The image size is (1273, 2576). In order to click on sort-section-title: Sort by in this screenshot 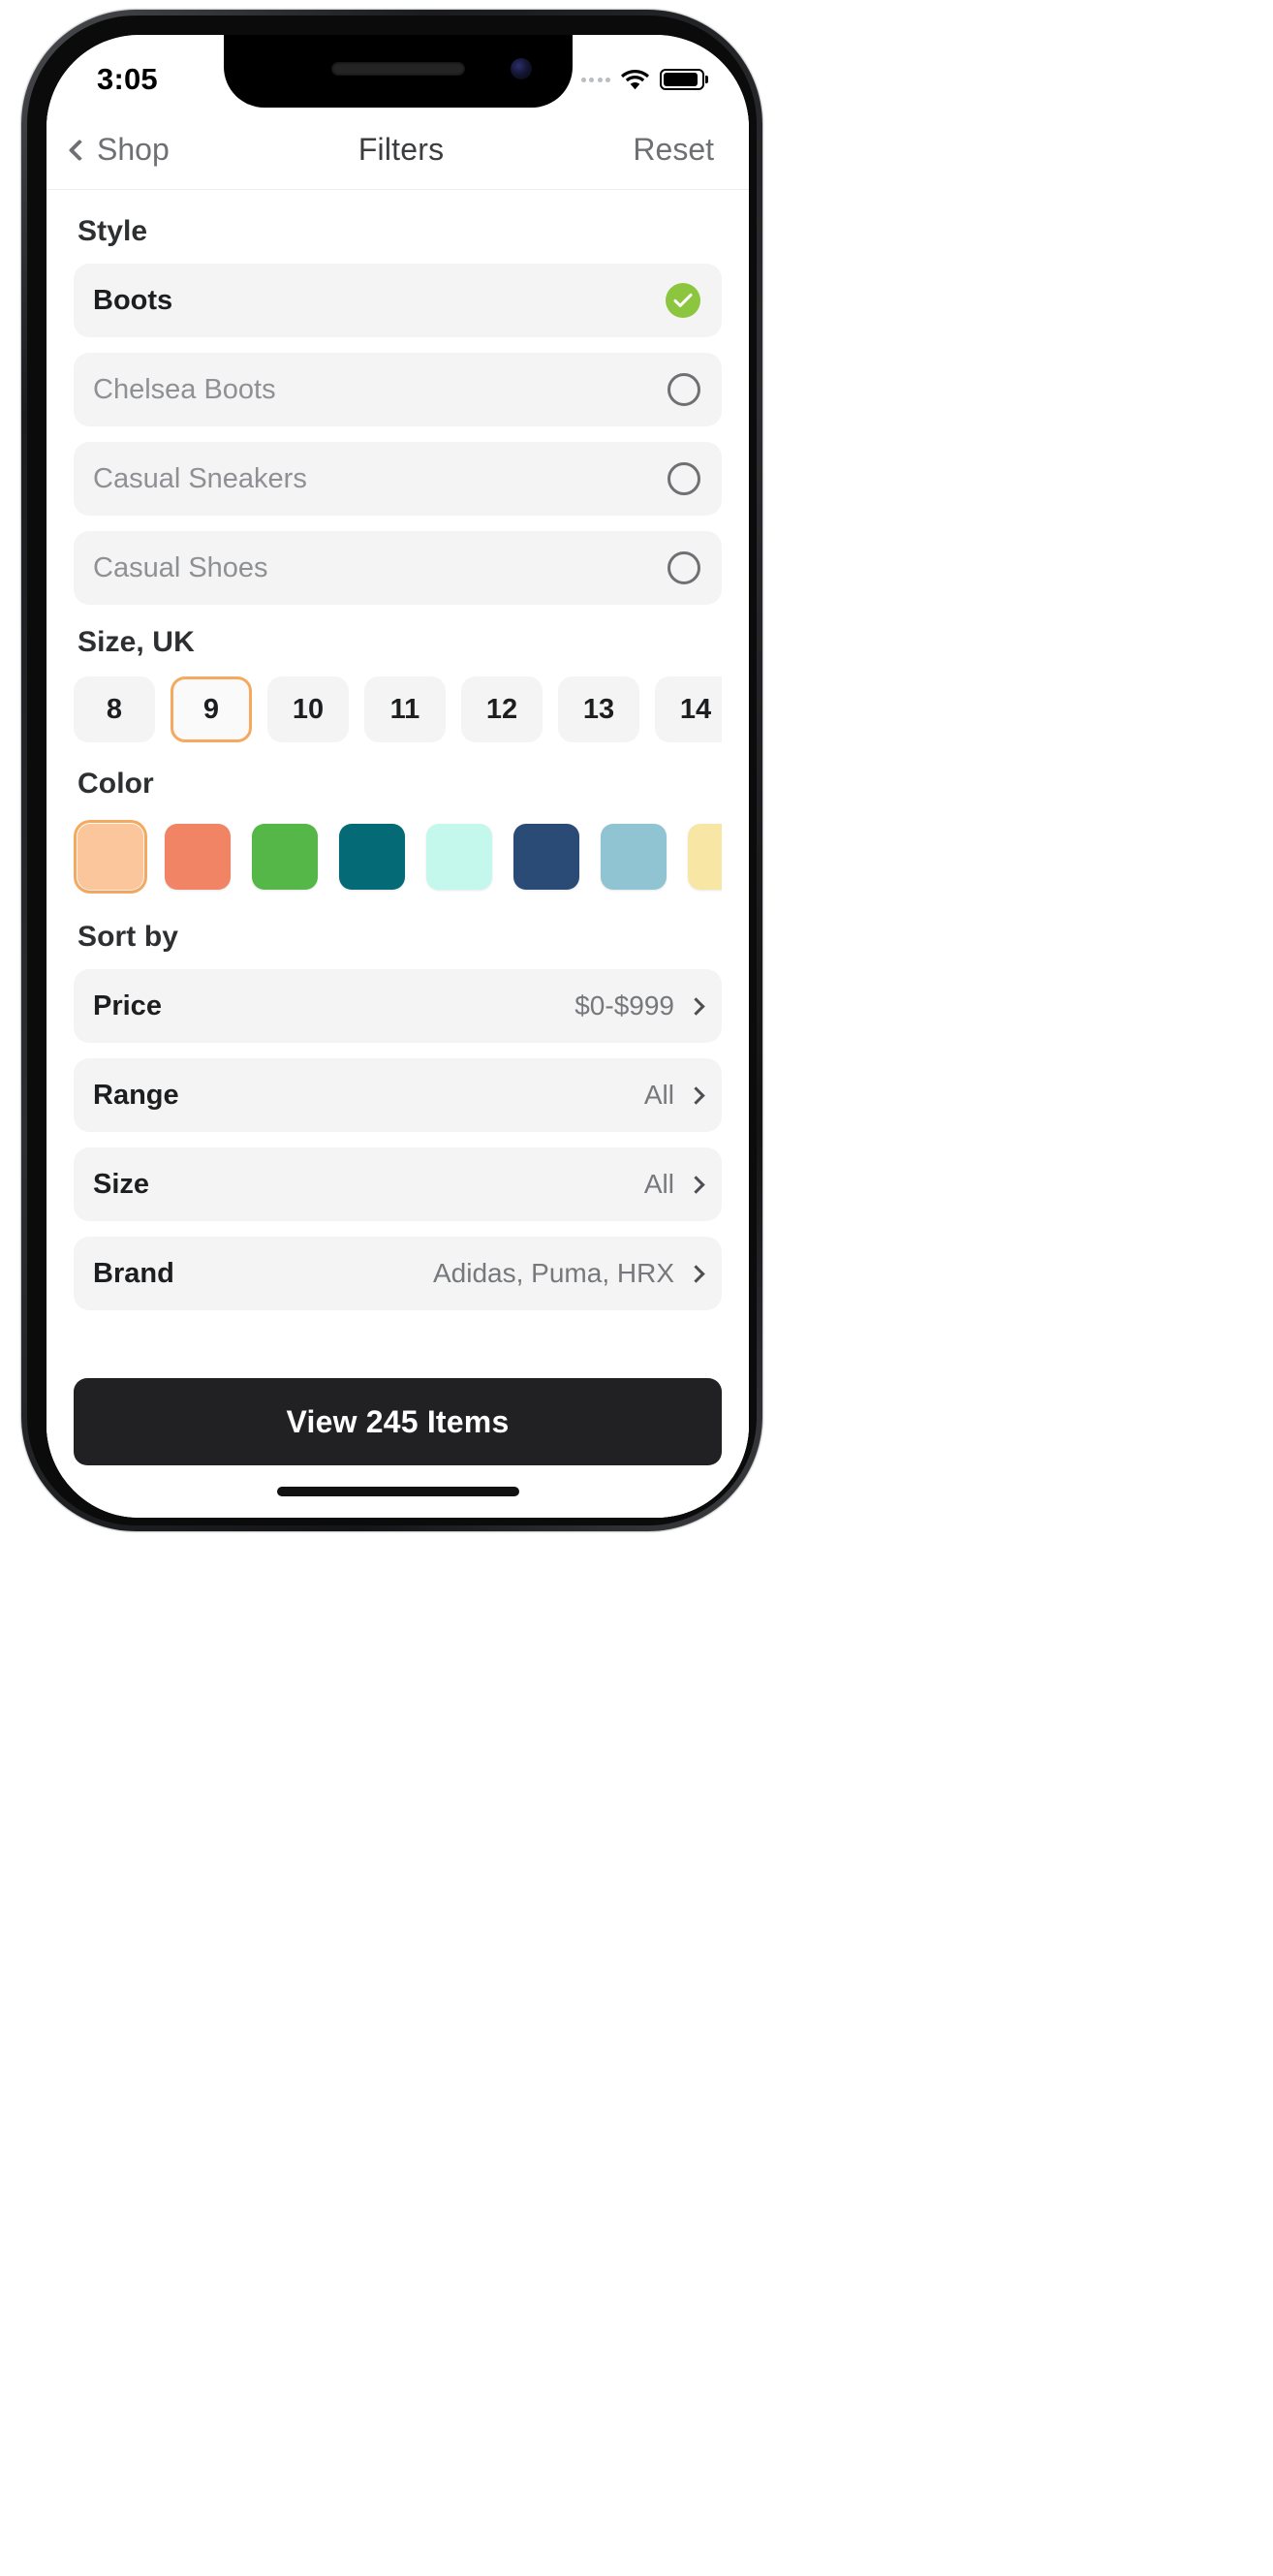, I will do `click(128, 937)`.